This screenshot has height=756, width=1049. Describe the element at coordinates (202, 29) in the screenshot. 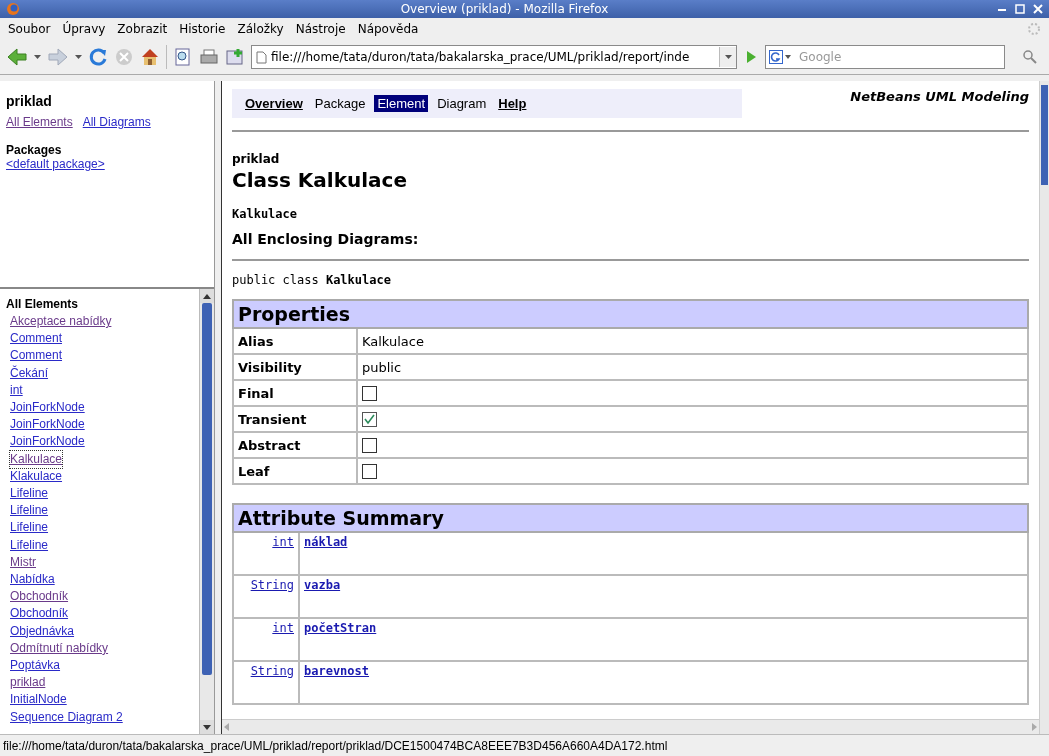

I see `menu-item: Historie` at that location.